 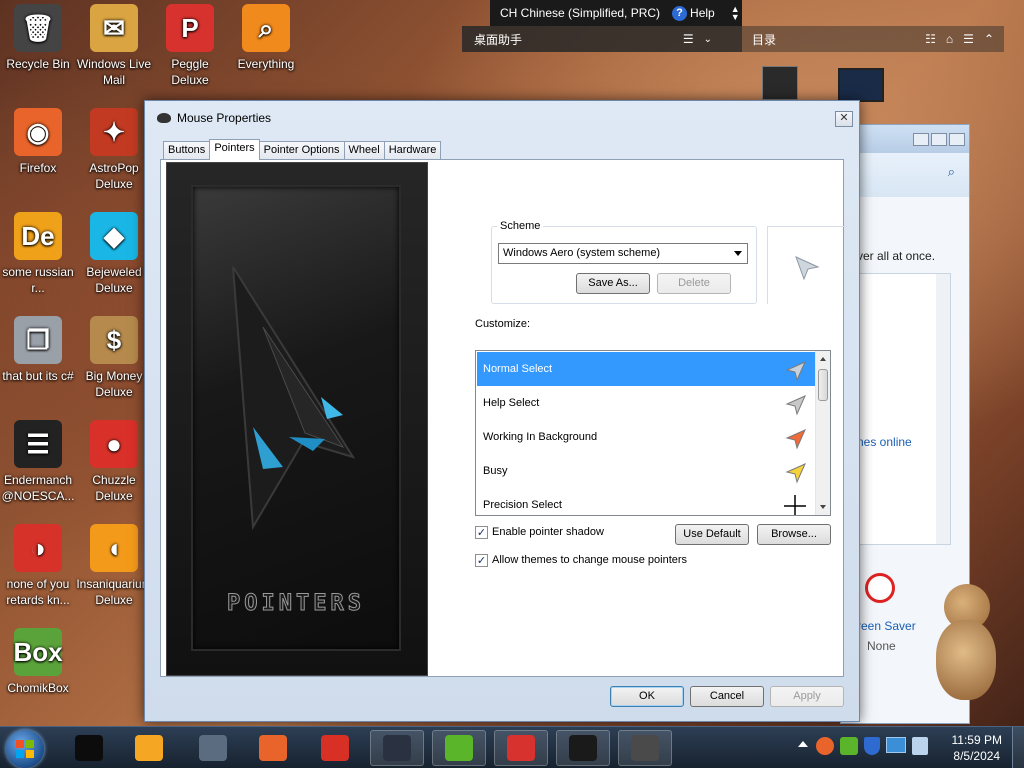 What do you see at coordinates (884, 442) in the screenshot?
I see `get-themes-online-link: nes online` at bounding box center [884, 442].